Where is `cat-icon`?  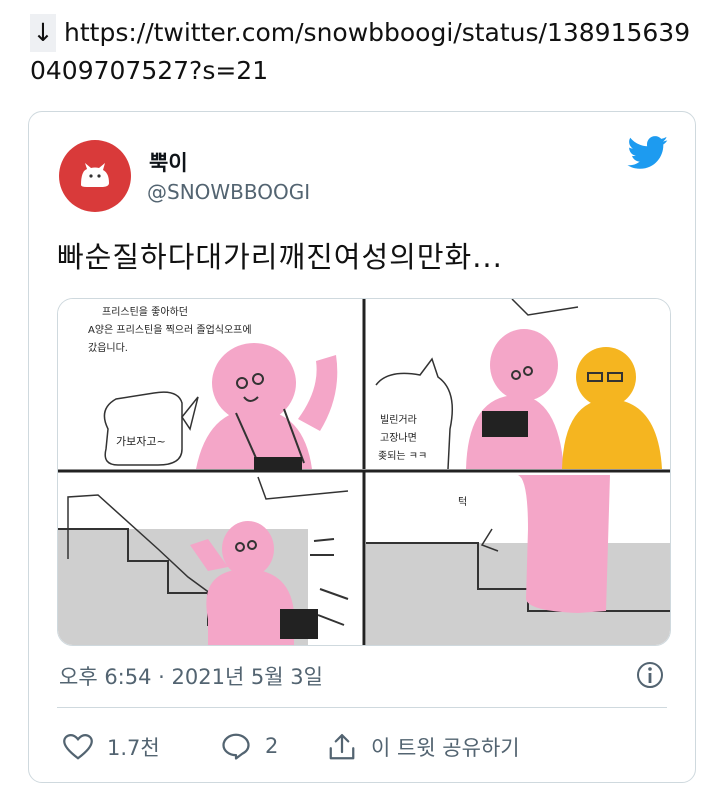 cat-icon is located at coordinates (95, 175).